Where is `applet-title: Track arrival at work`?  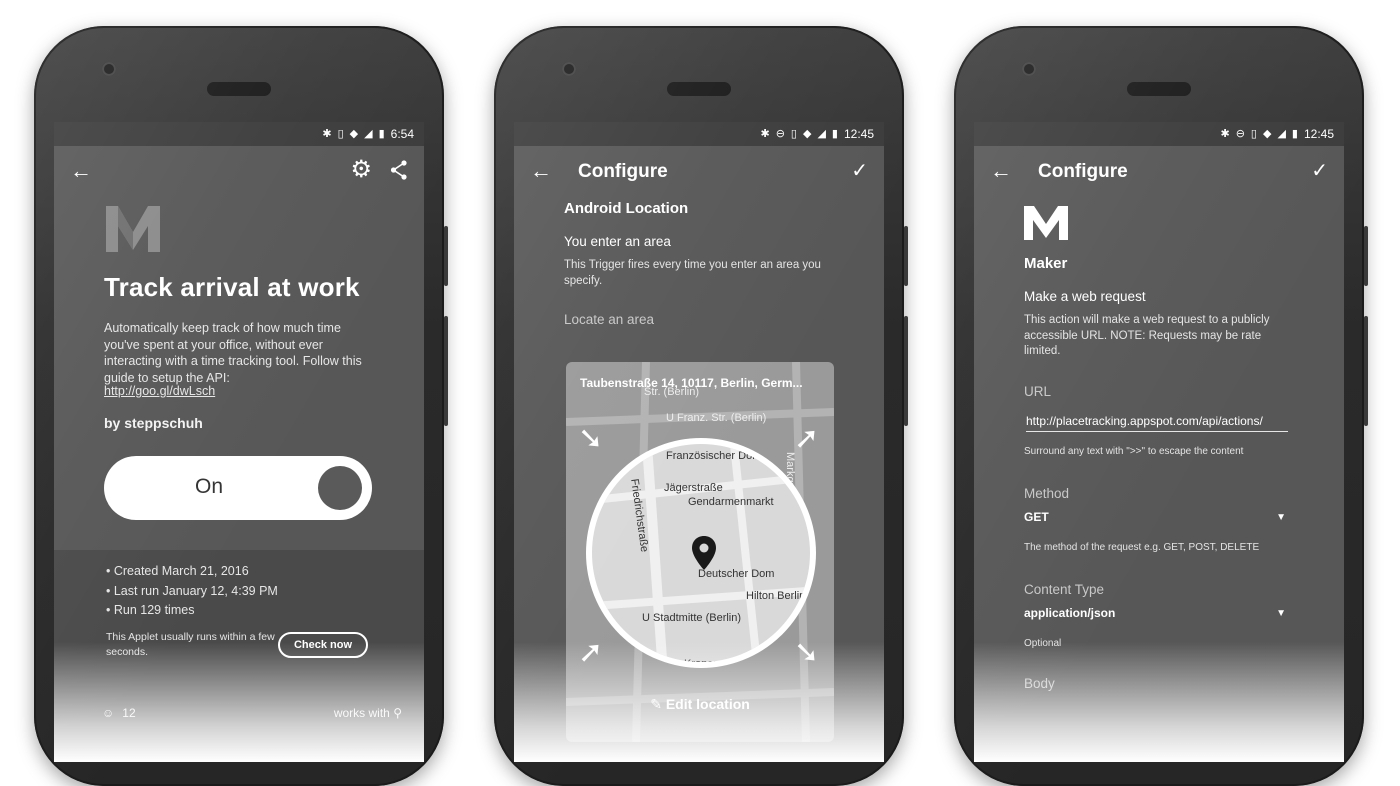
applet-title: Track arrival at work is located at coordinates (232, 287).